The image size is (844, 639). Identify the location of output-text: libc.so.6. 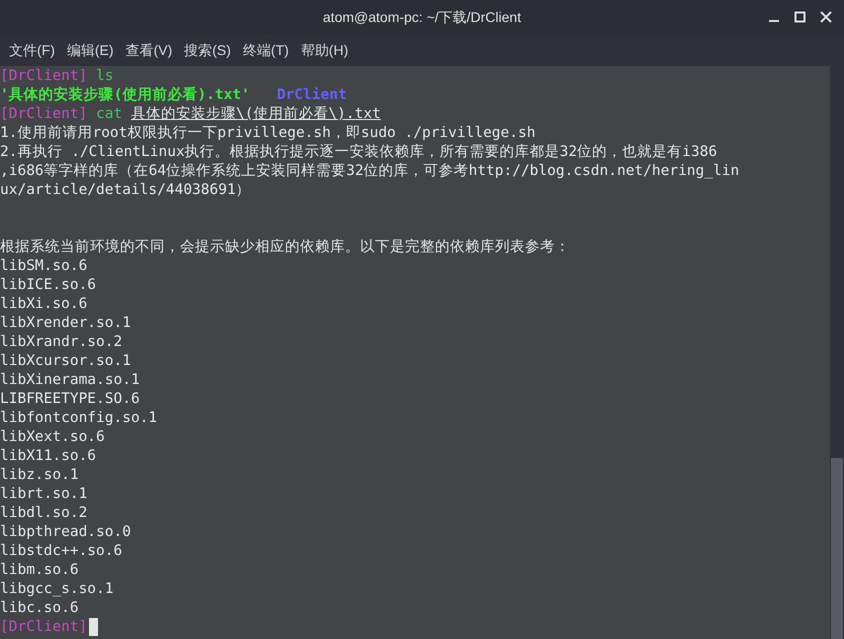
(39, 608).